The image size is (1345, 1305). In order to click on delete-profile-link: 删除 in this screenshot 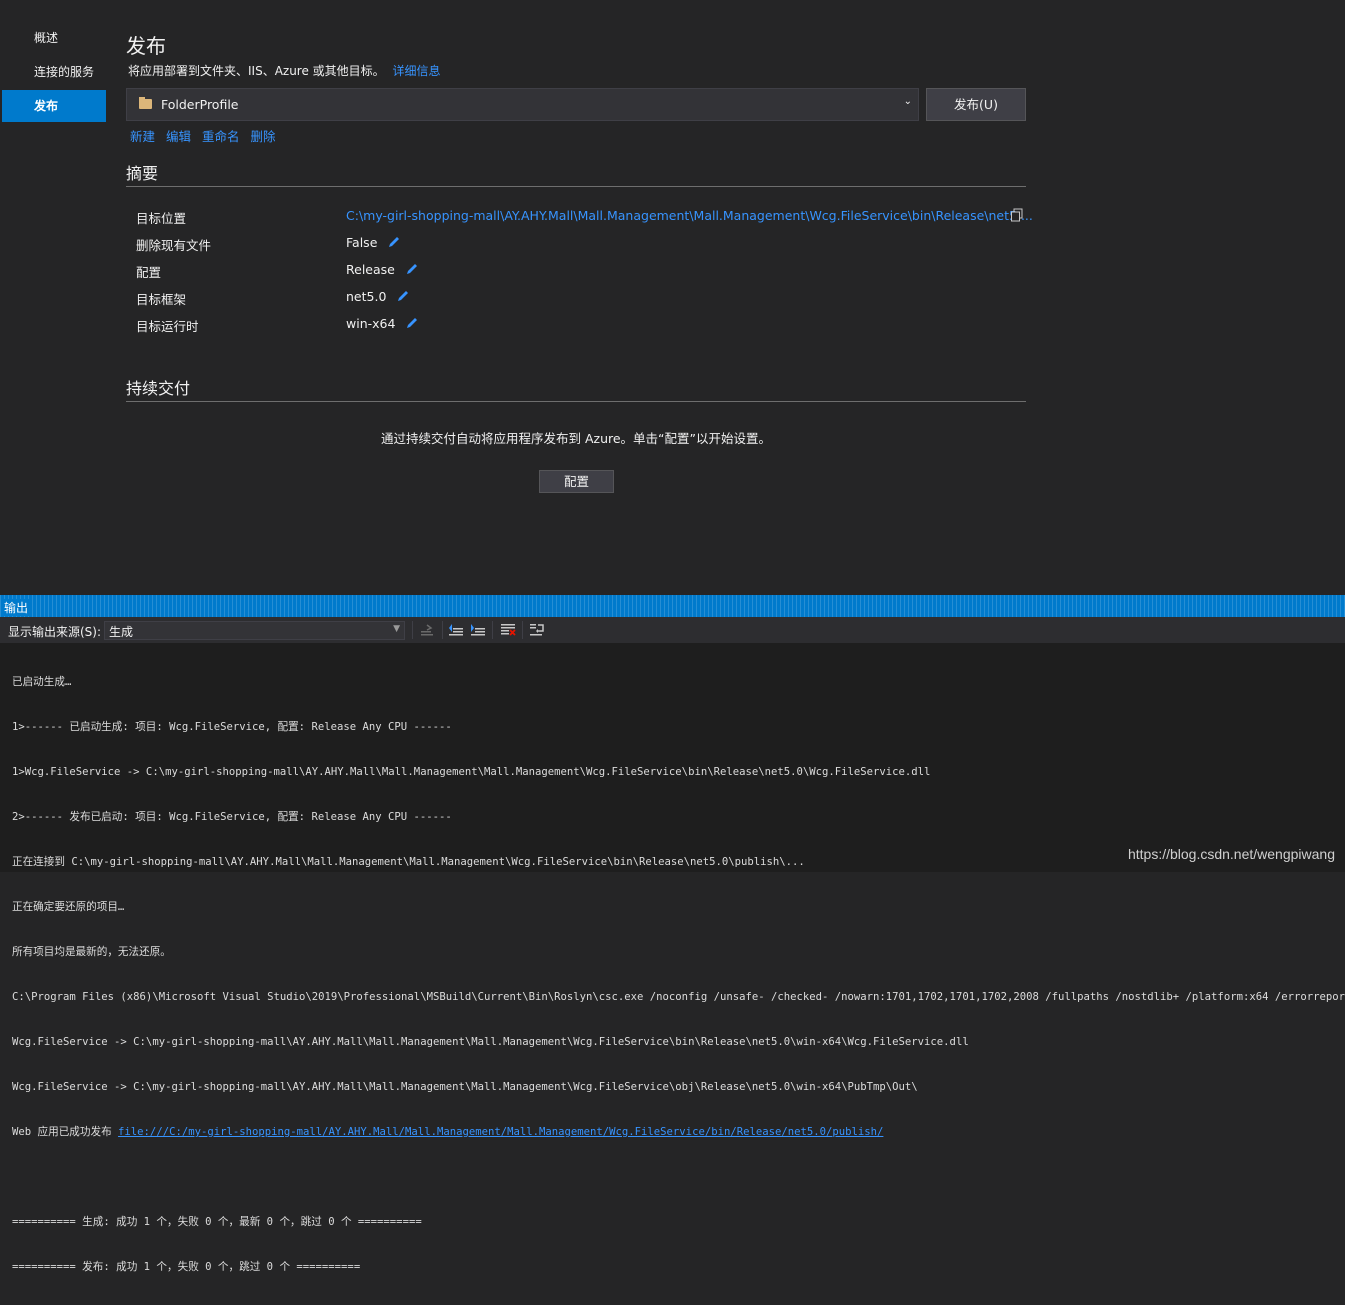, I will do `click(263, 136)`.